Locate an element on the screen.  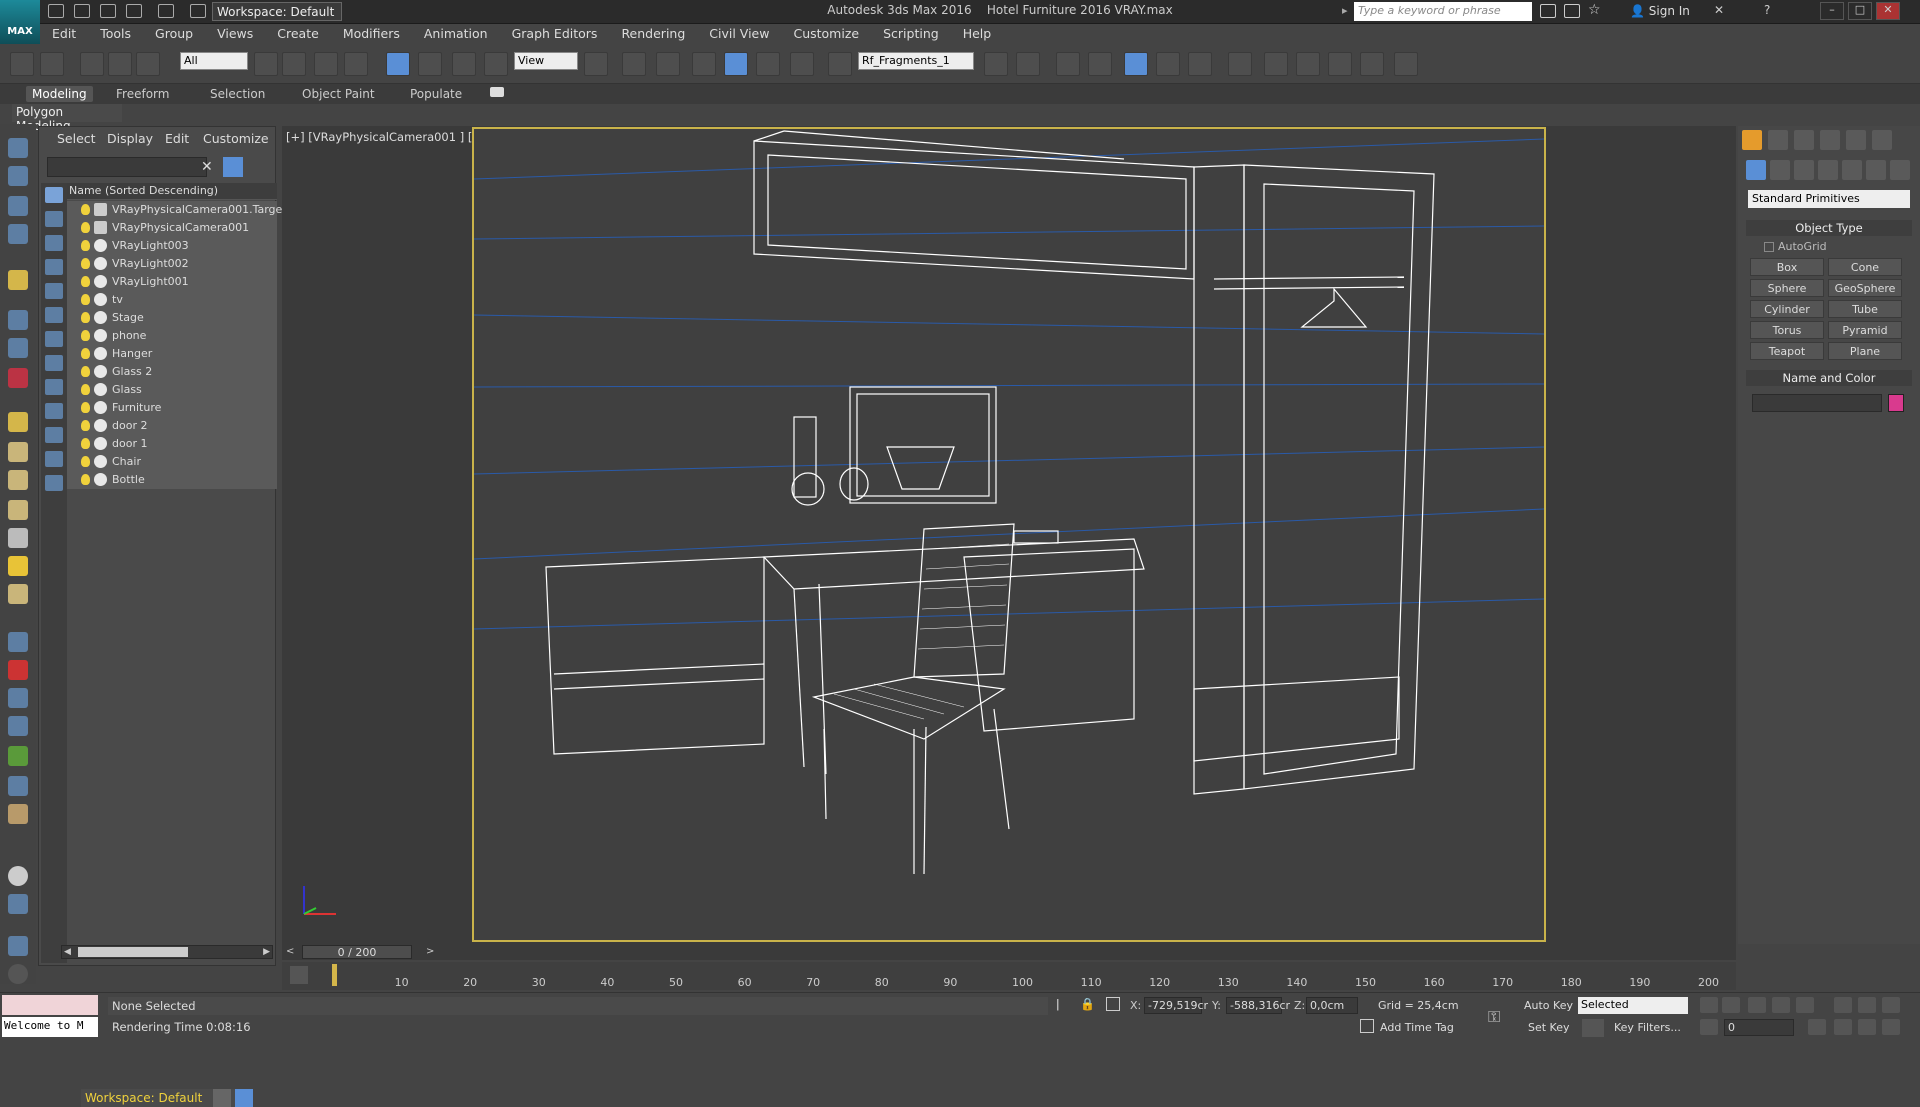
prev-frame-icon: < is located at coordinates (290, 951).